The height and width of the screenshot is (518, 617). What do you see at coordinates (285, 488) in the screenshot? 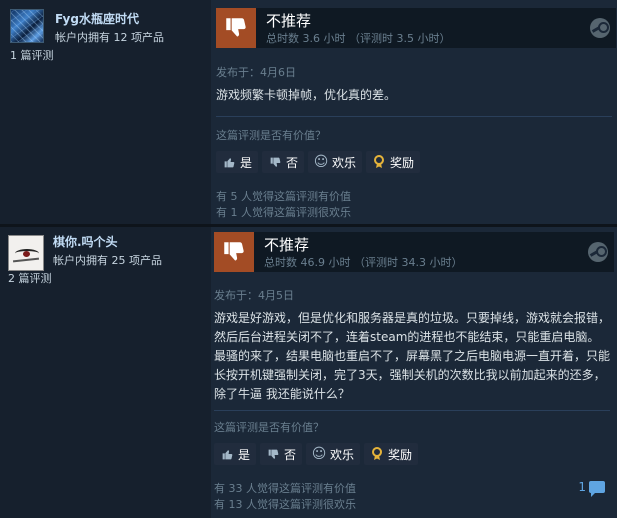
I see `helpful-count: 有 33 人觉得这篇评测有价值` at bounding box center [285, 488].